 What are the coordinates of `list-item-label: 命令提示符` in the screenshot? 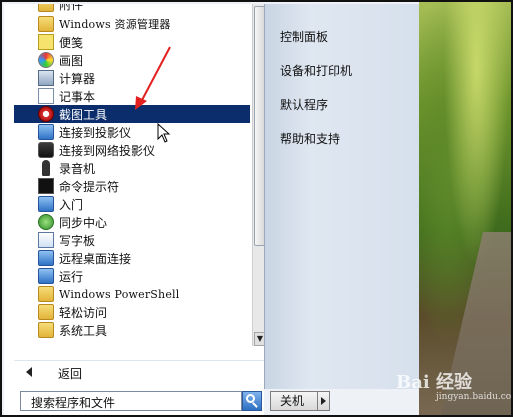 It's located at (89, 186).